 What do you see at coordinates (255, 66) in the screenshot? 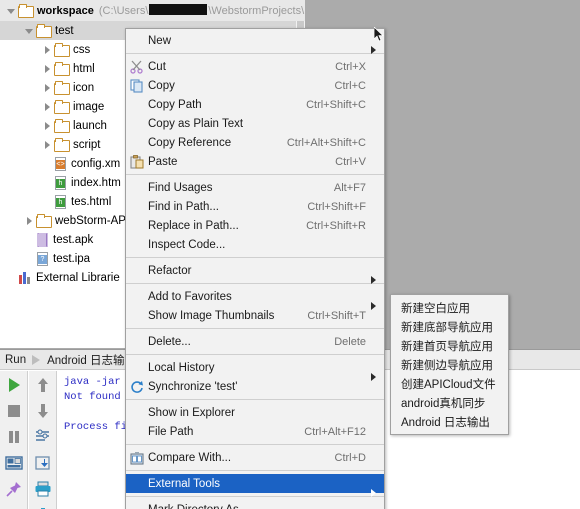
I see `menu-item: Cut Ctrl+X` at bounding box center [255, 66].